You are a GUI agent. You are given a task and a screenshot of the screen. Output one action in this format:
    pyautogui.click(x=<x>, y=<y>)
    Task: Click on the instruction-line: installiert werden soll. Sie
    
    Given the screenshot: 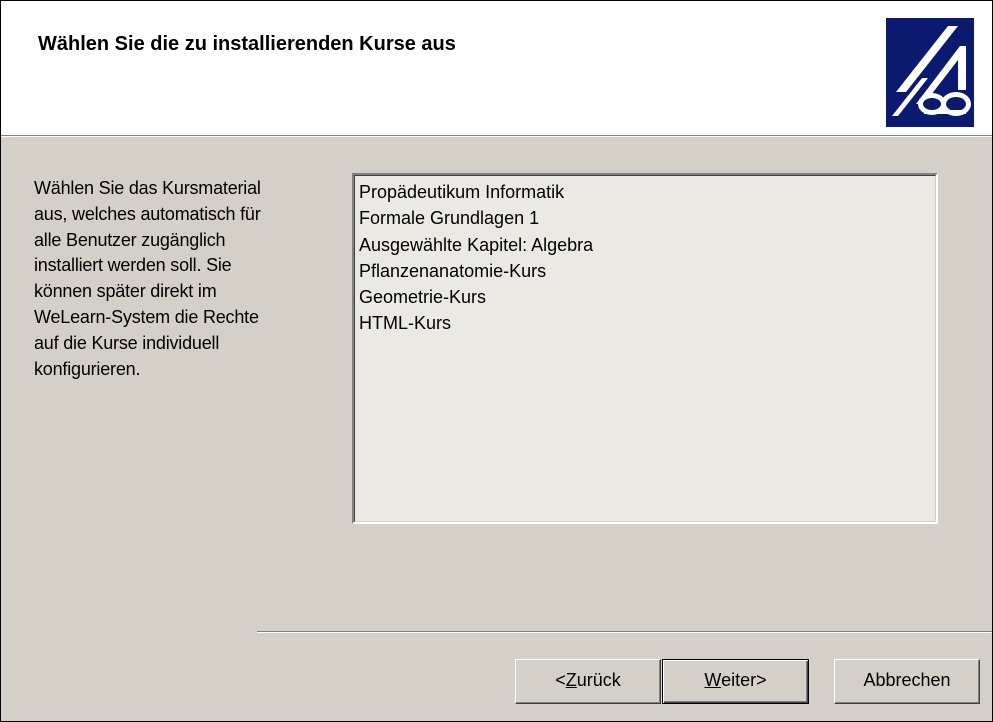 What is the action you would take?
    pyautogui.click(x=133, y=265)
    